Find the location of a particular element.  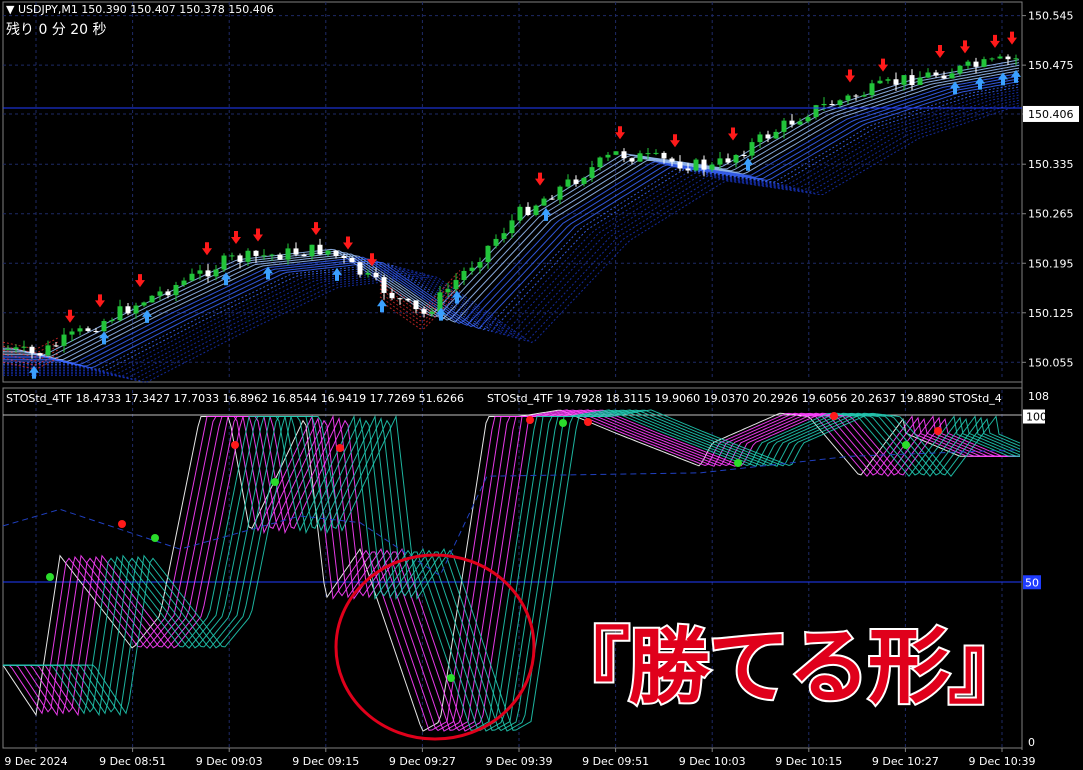

price-tick-label: 150.475 is located at coordinates (1051, 65).